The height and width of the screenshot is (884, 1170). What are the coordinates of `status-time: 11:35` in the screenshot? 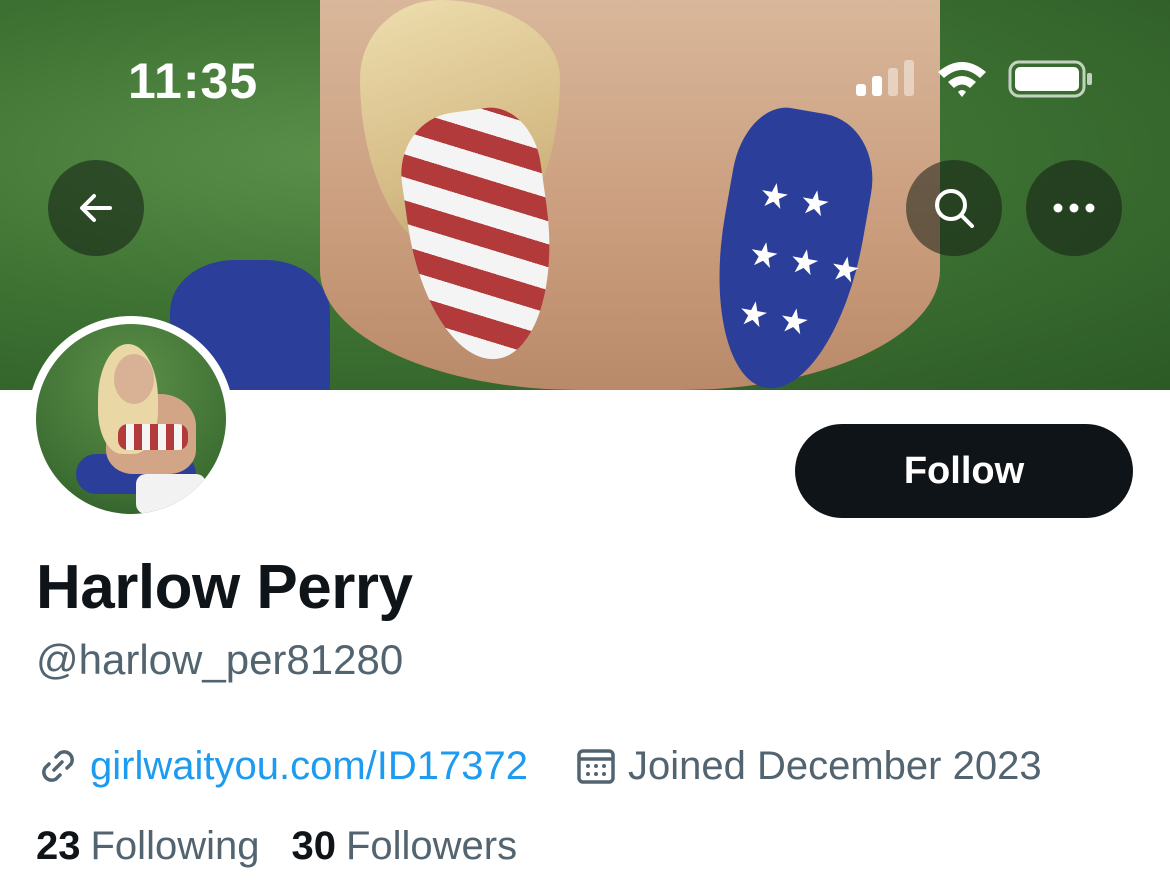 It's located at (193, 81).